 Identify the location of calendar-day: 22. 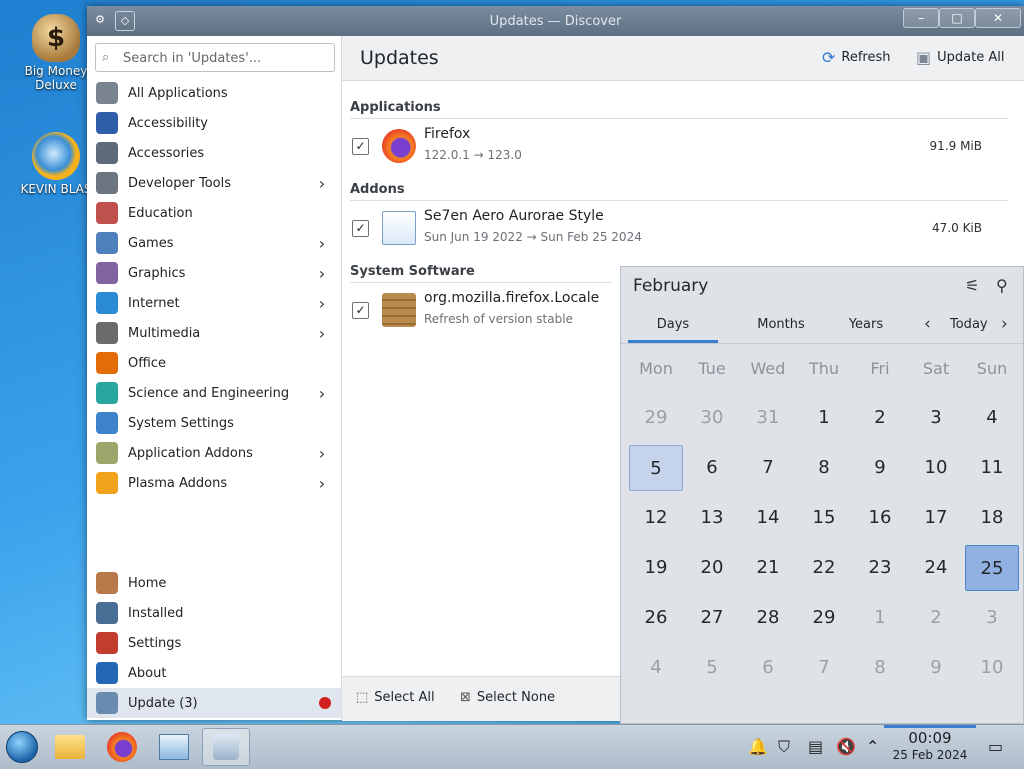
(824, 568).